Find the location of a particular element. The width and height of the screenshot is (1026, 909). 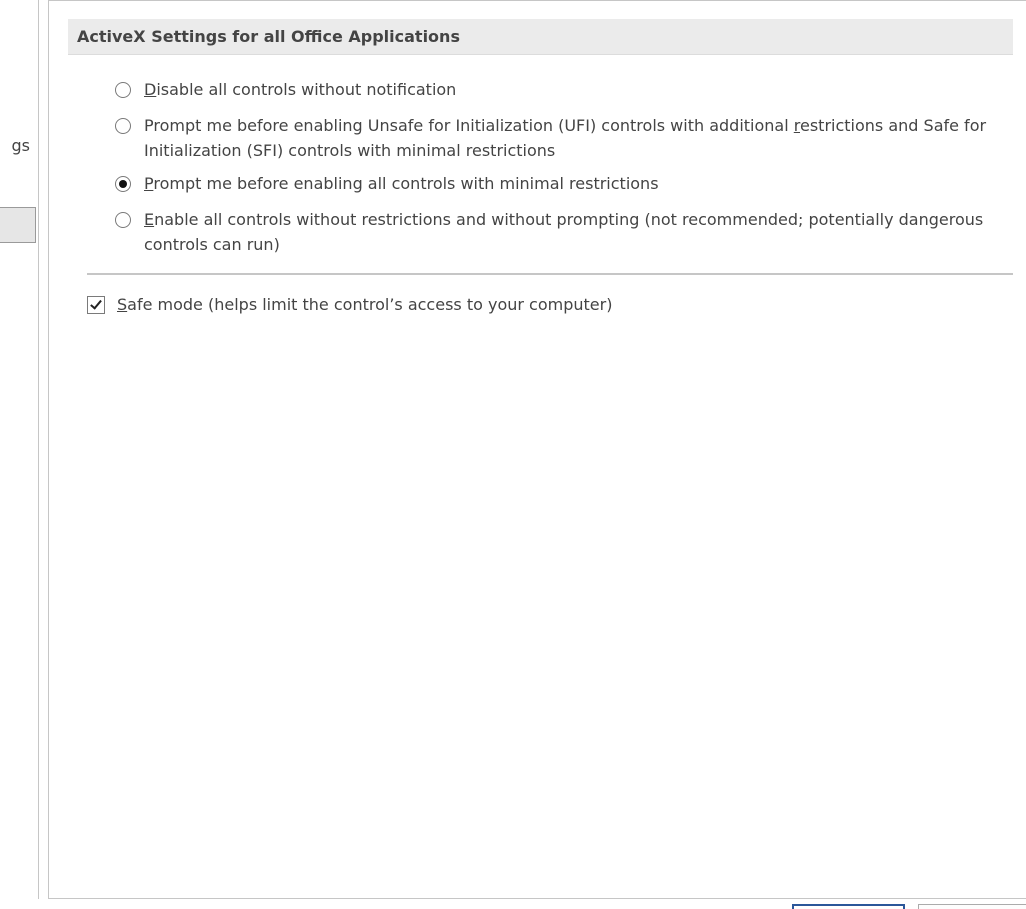

access-key: S is located at coordinates (122, 304).